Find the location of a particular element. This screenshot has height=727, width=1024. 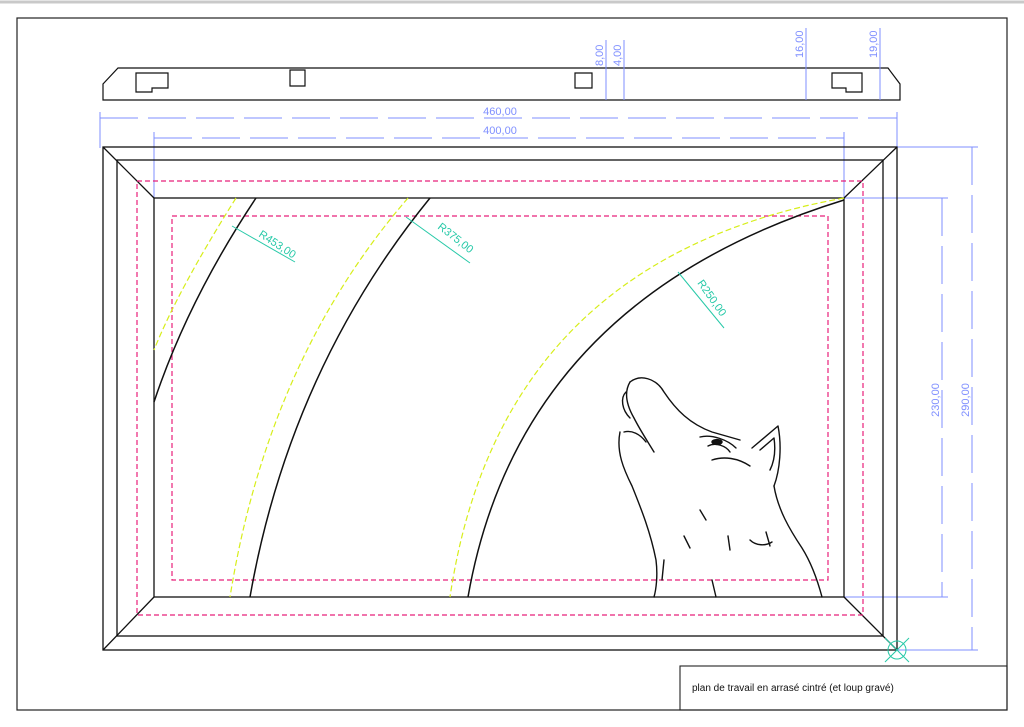

dim-inner-width: 400,00 is located at coordinates (500, 131).